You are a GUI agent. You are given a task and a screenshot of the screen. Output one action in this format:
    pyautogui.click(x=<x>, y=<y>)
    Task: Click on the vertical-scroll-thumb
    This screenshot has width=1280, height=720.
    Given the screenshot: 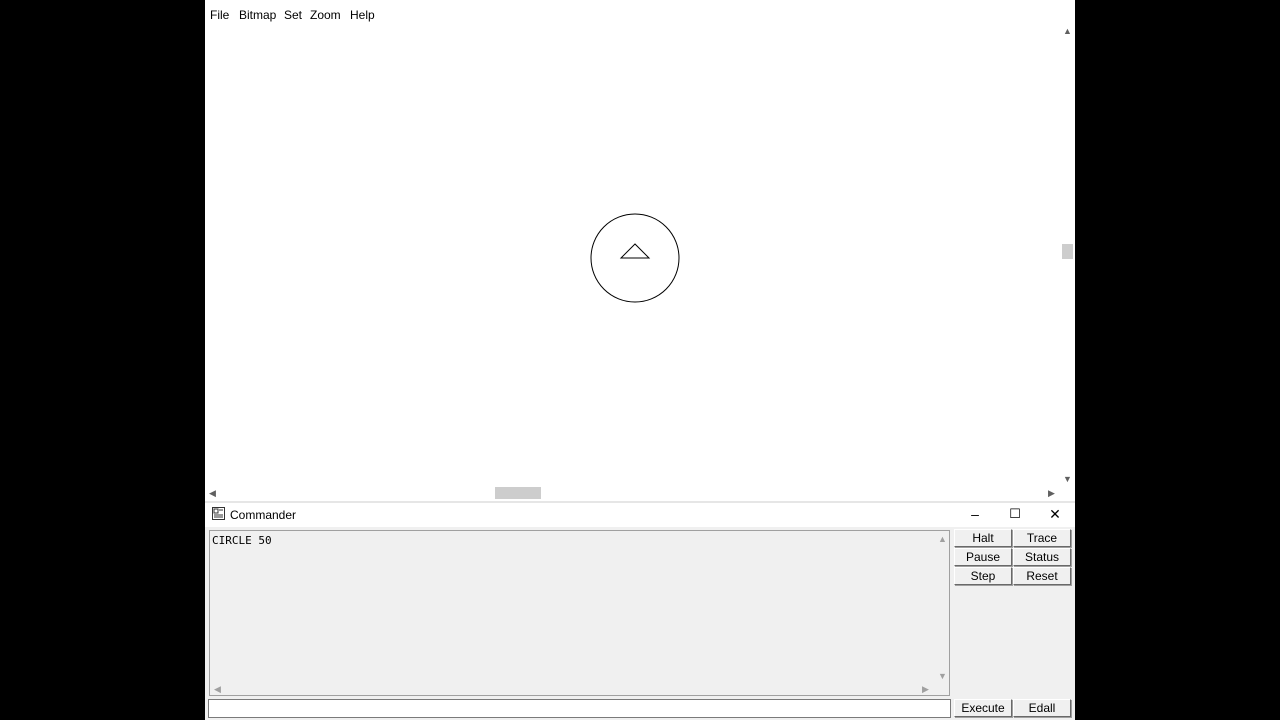 What is the action you would take?
    pyautogui.click(x=1067, y=251)
    